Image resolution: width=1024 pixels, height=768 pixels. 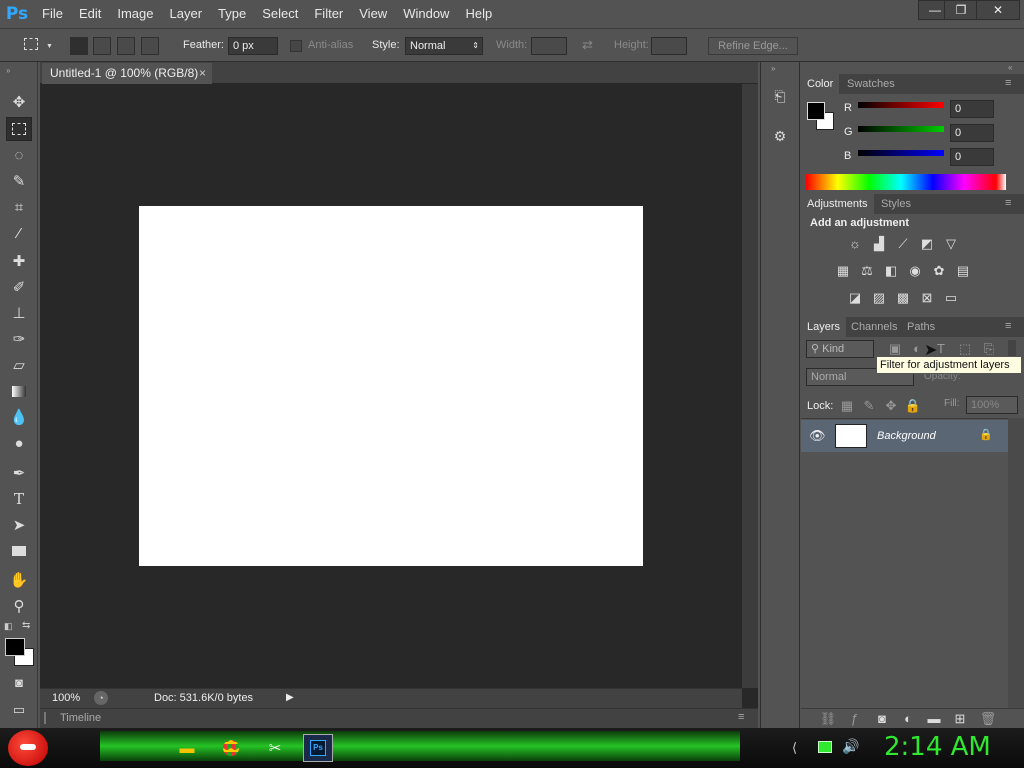 What do you see at coordinates (318, 748) in the screenshot?
I see `photoshop-taskbar-icon: Ps` at bounding box center [318, 748].